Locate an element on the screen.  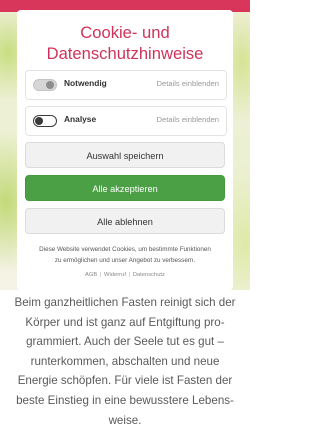
decline-all-button: Alle ablehnen is located at coordinates (125, 221).